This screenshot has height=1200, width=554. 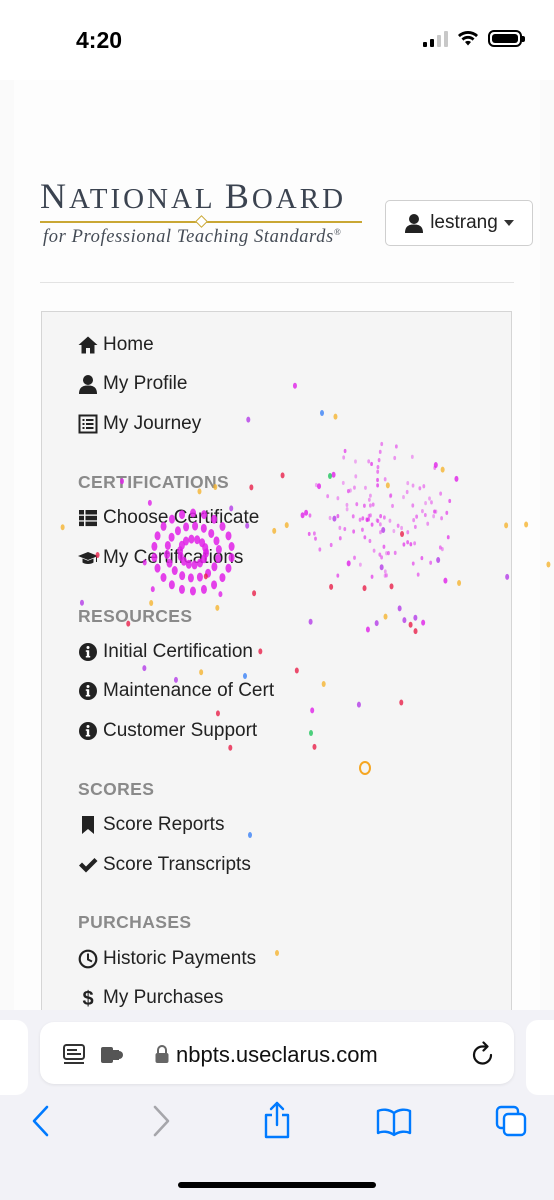 I want to click on chevron-down-icon, so click(x=508, y=223).